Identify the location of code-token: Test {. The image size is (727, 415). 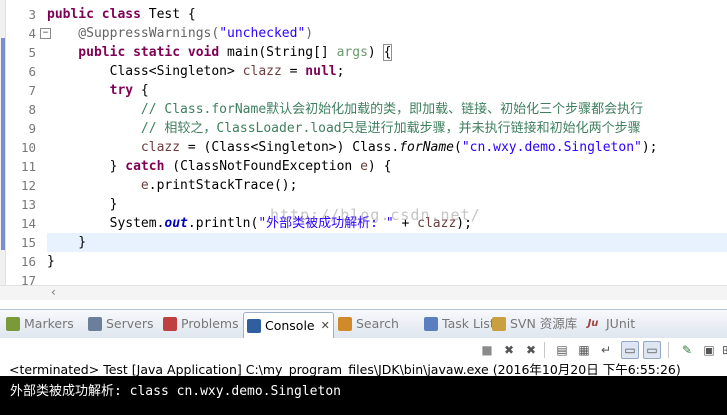
(168, 14).